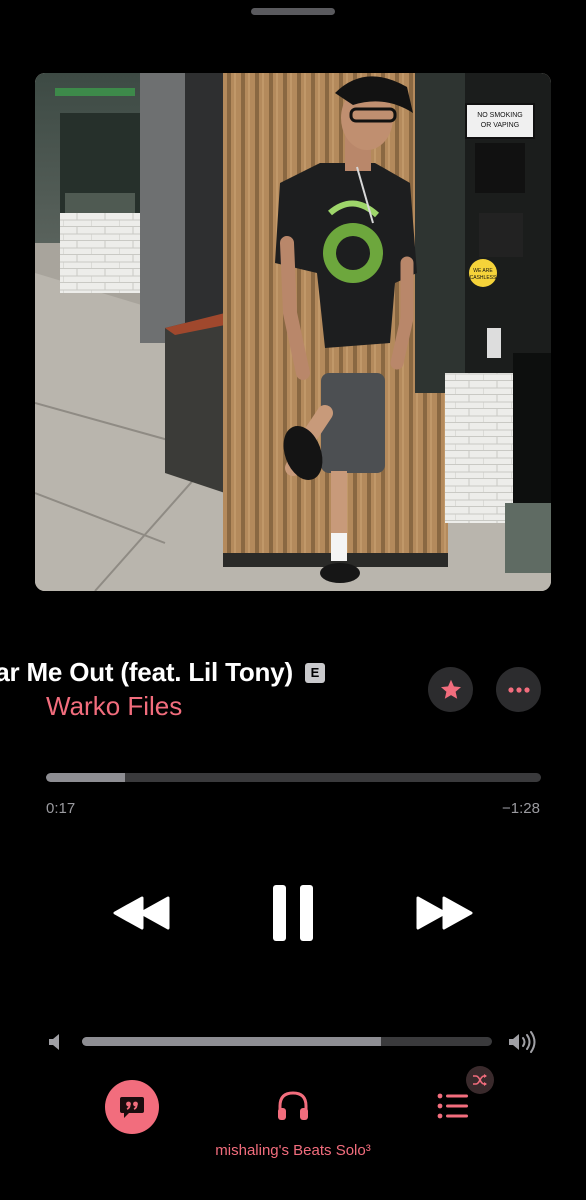  I want to click on explicit-badge: E, so click(314, 672).